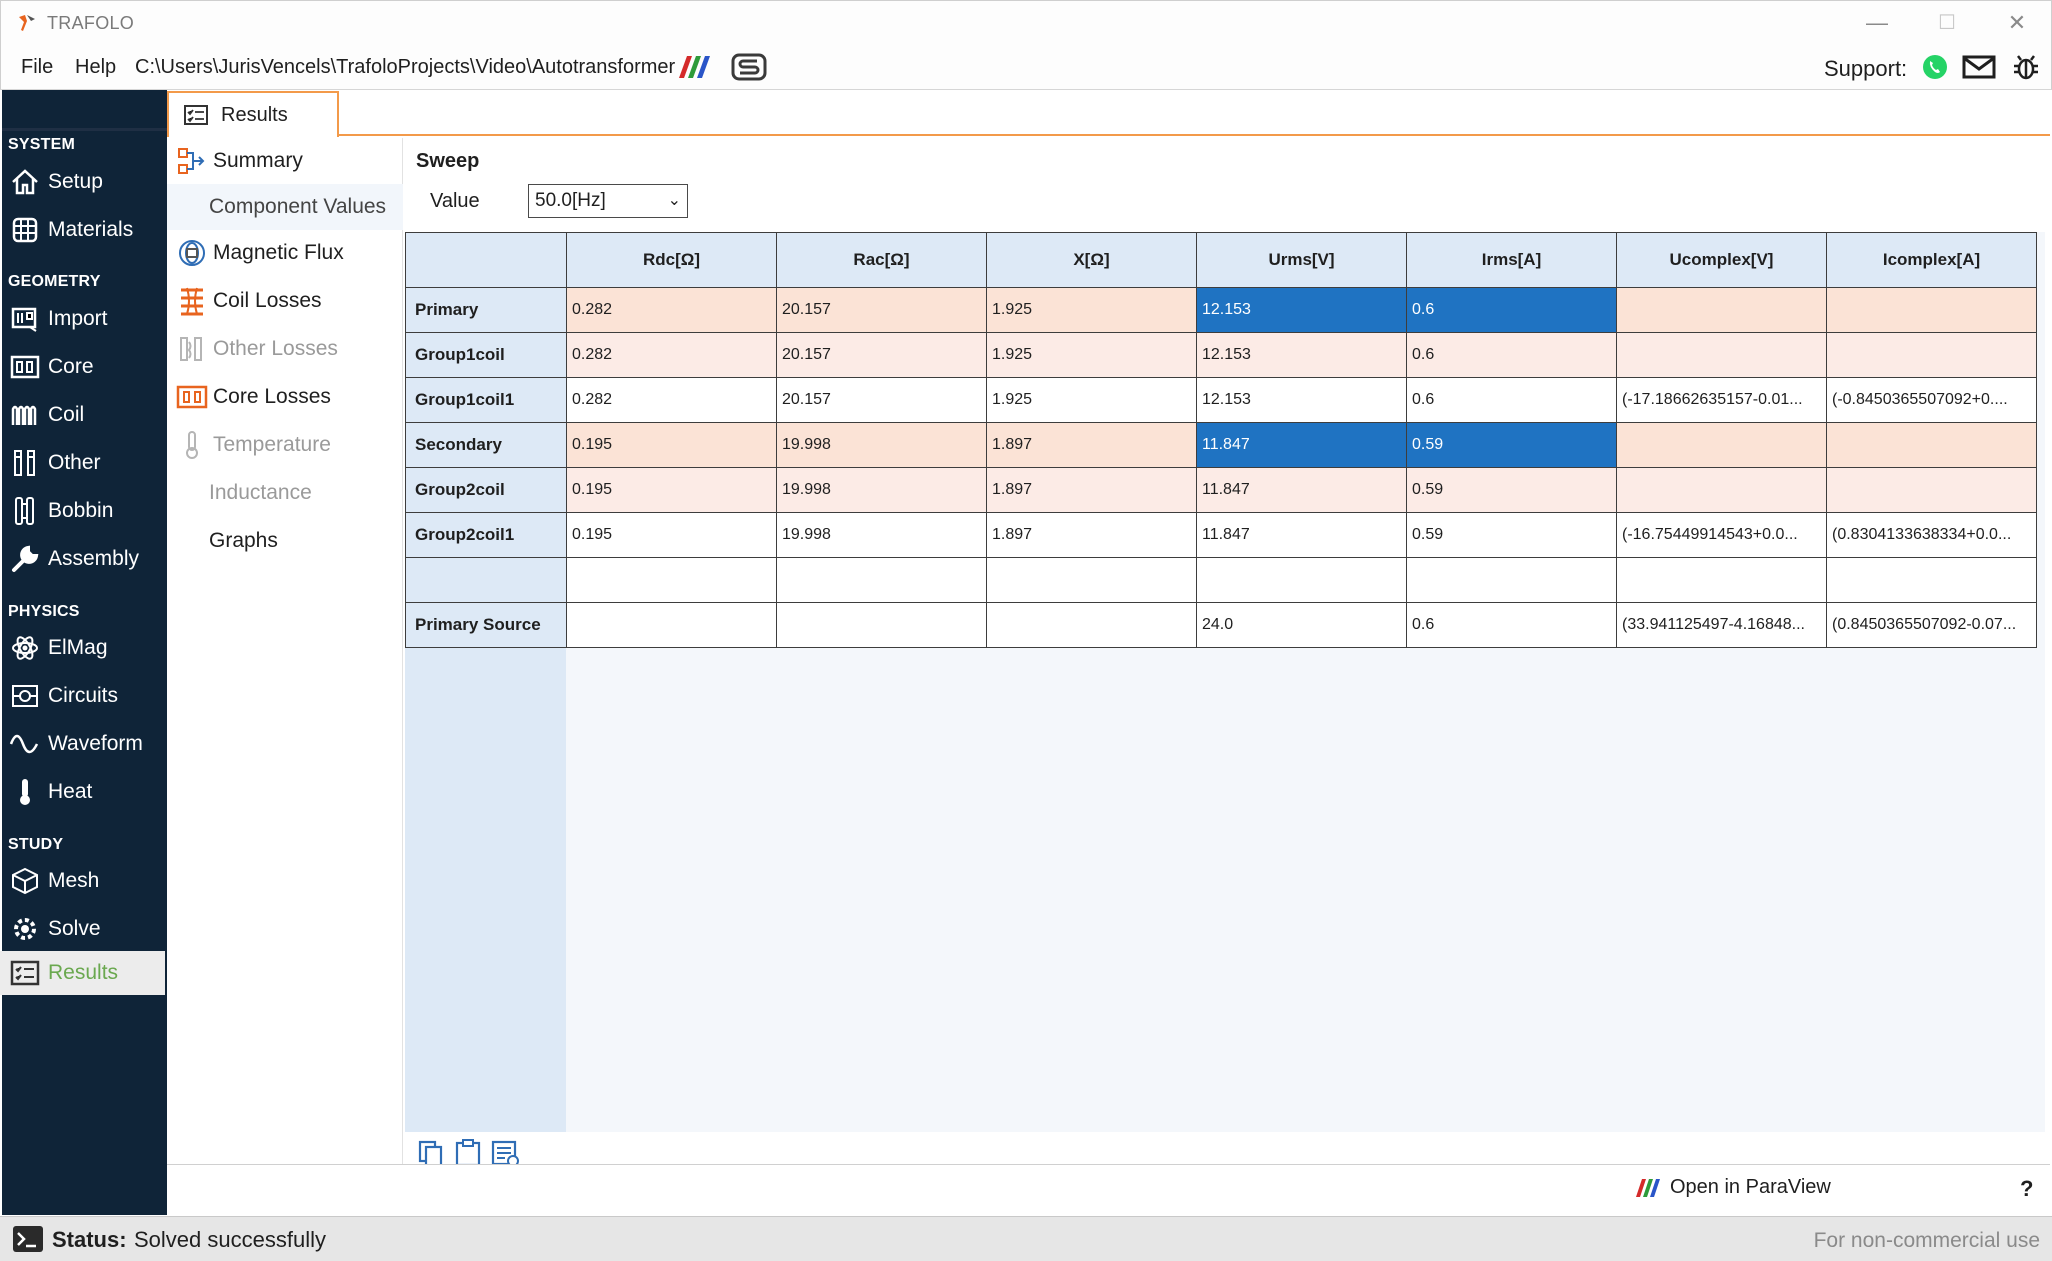 This screenshot has height=1261, width=2052. Describe the element at coordinates (695, 67) in the screenshot. I see `paraview-icon` at that location.